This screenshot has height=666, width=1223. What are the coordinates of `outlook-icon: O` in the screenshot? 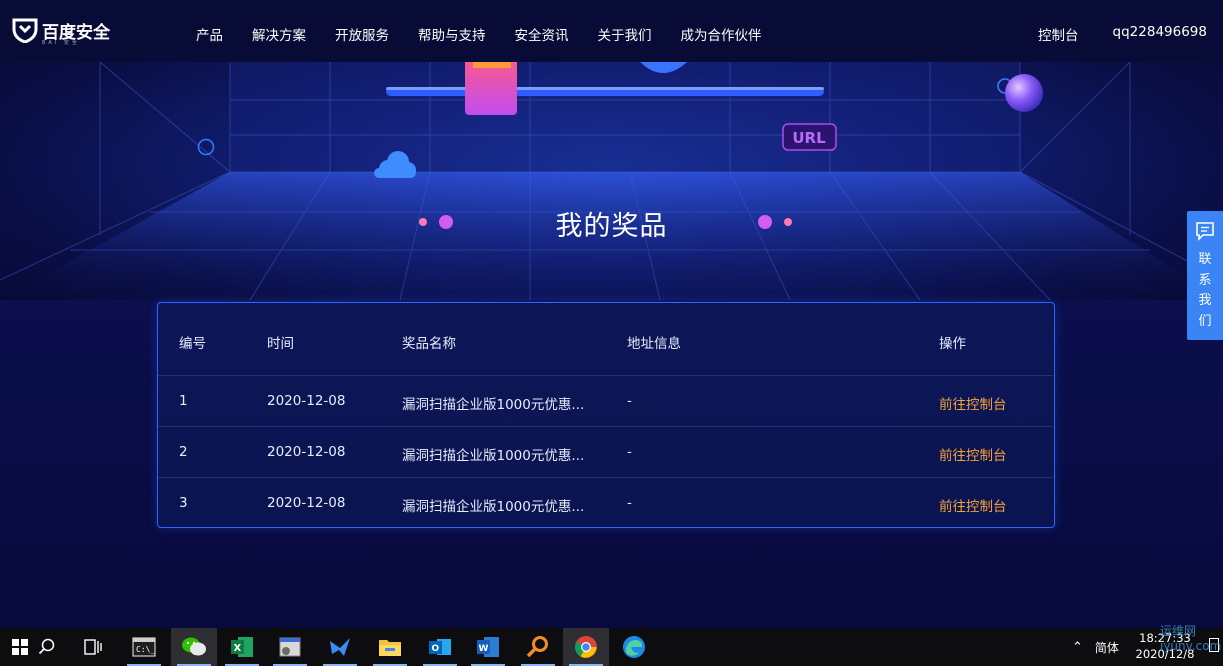 It's located at (440, 647).